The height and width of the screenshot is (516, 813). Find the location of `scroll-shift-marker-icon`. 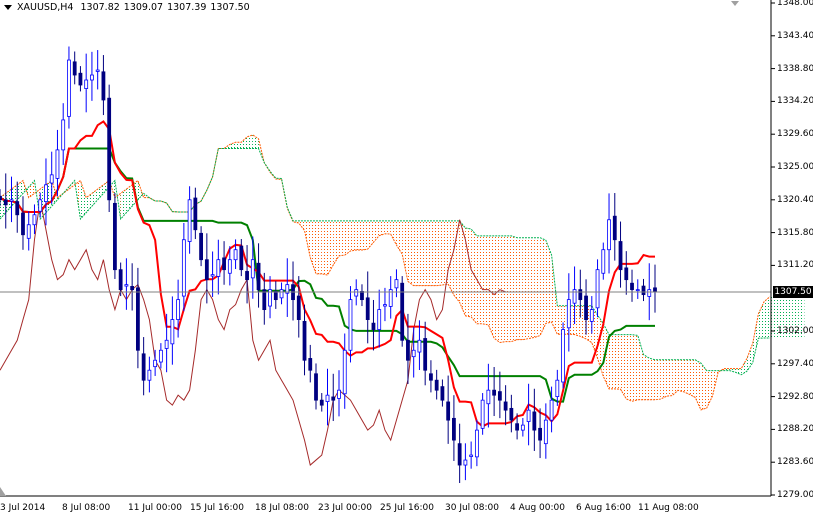

scroll-shift-marker-icon is located at coordinates (3, 491).